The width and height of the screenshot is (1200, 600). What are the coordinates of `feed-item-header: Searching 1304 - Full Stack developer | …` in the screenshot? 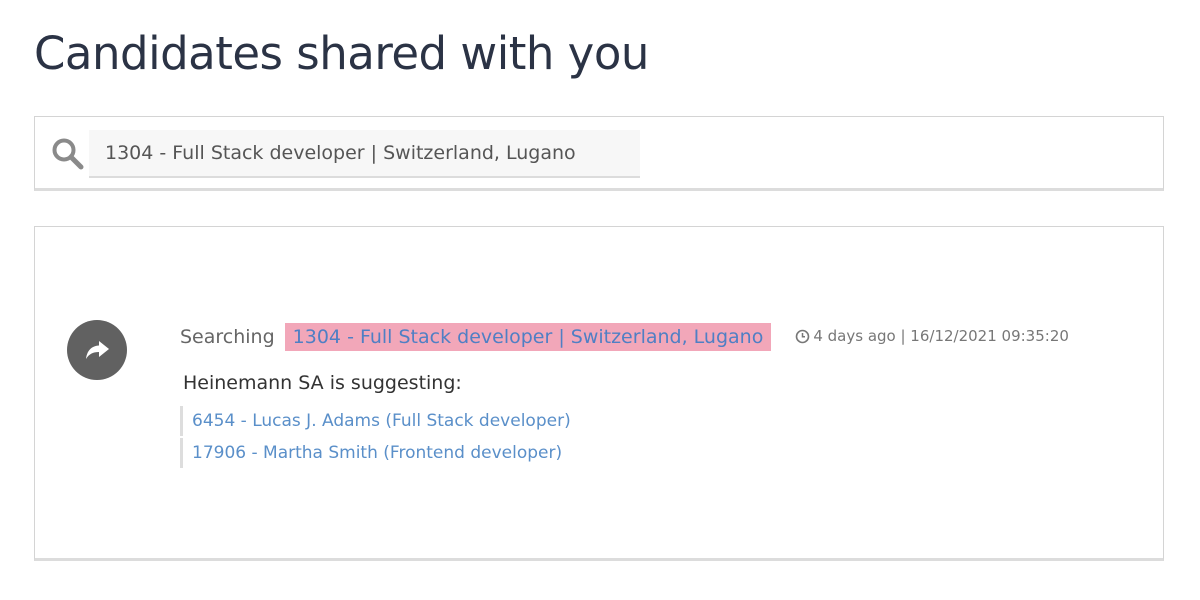 It's located at (624, 337).